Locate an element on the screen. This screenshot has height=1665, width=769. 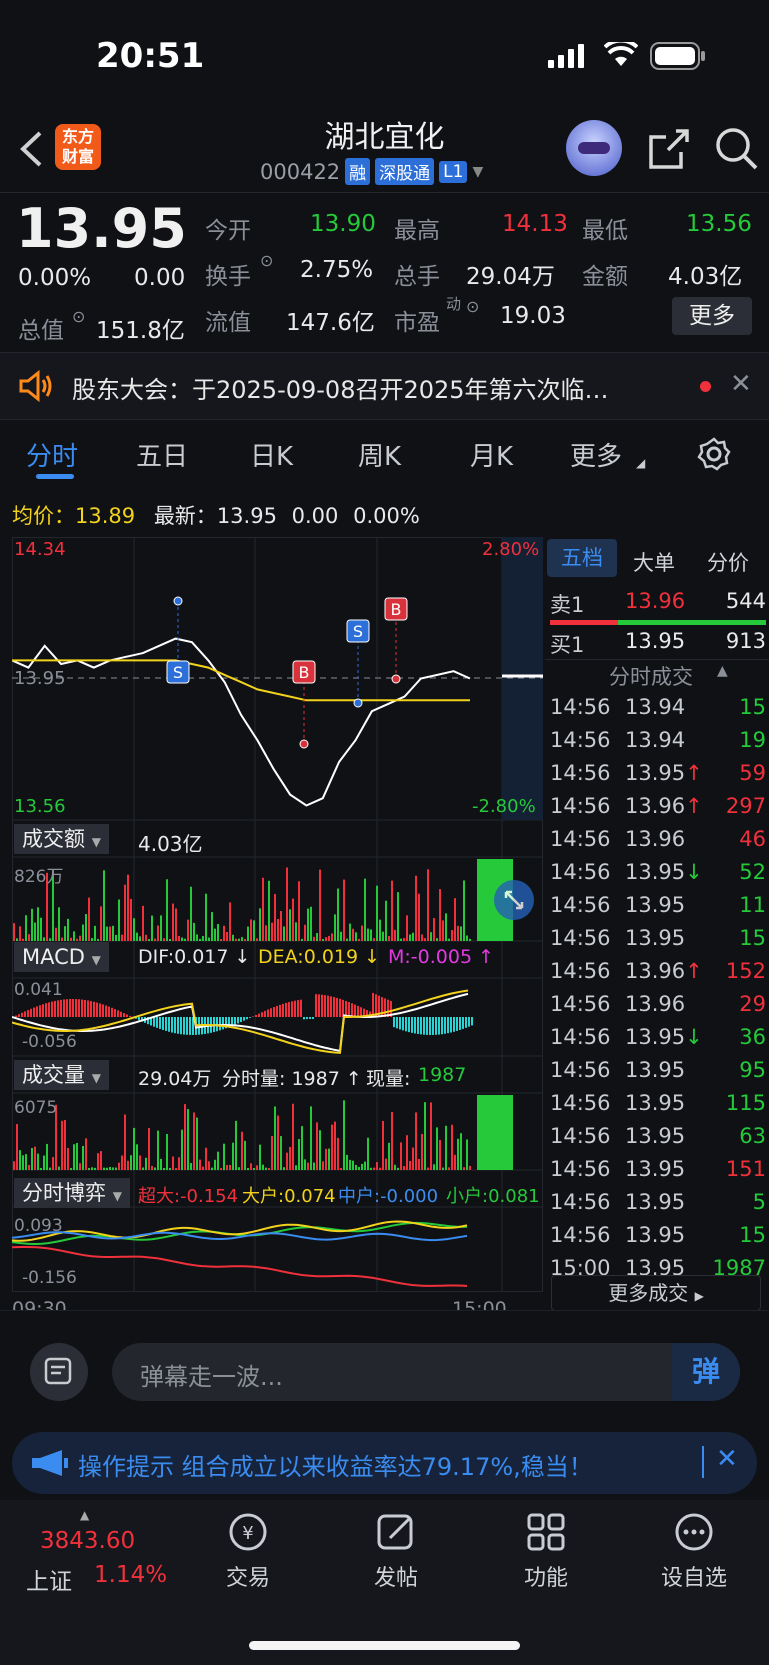
indicator-label: 成交额 is located at coordinates (53, 839).